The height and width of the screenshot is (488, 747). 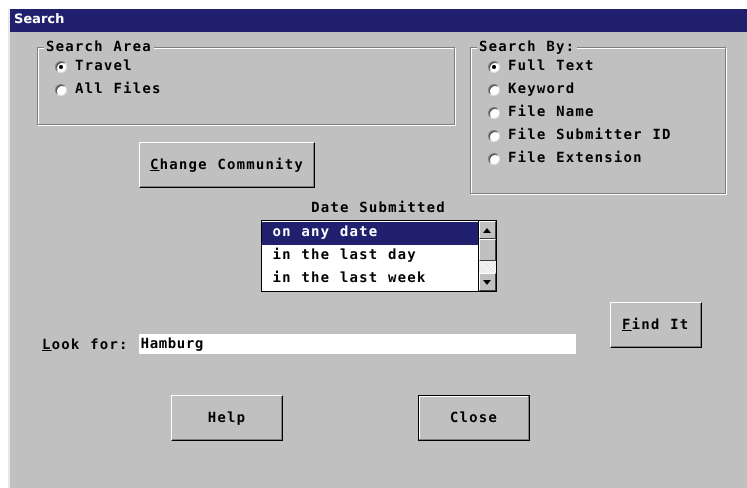 What do you see at coordinates (542, 89) in the screenshot?
I see `option-label: Keyword` at bounding box center [542, 89].